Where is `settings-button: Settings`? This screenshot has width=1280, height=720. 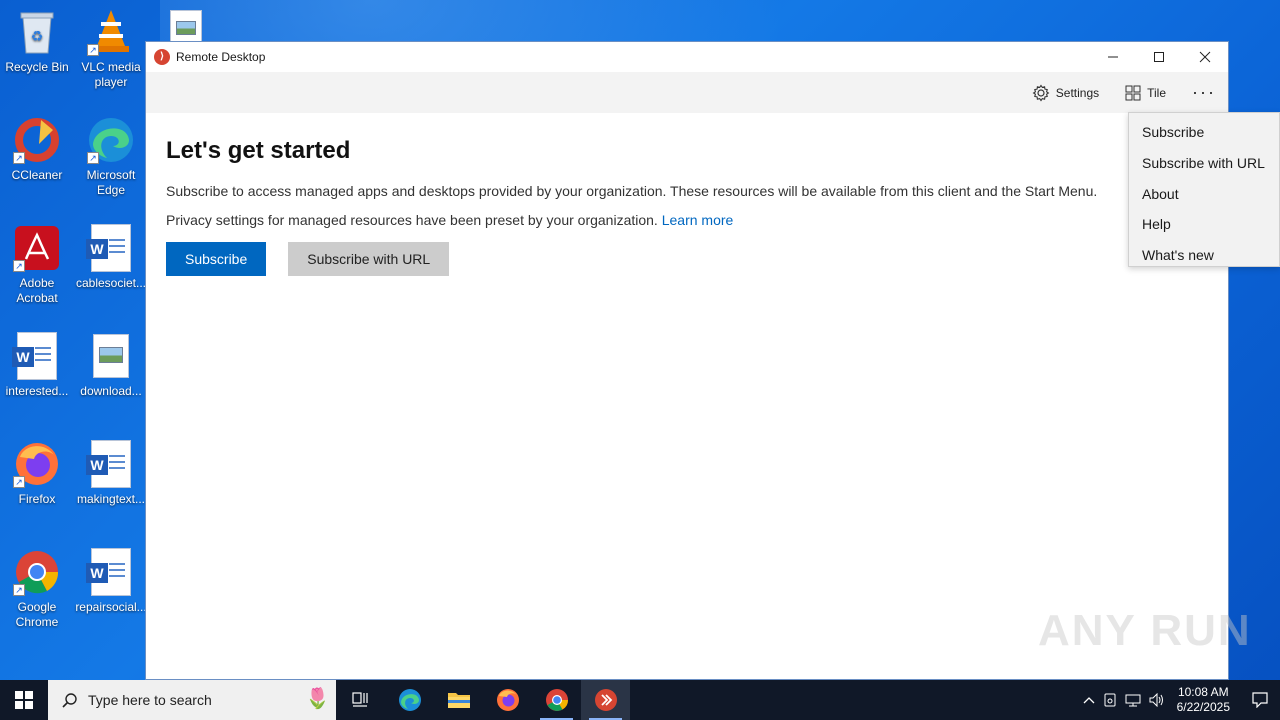
settings-button: Settings is located at coordinates (1065, 93).